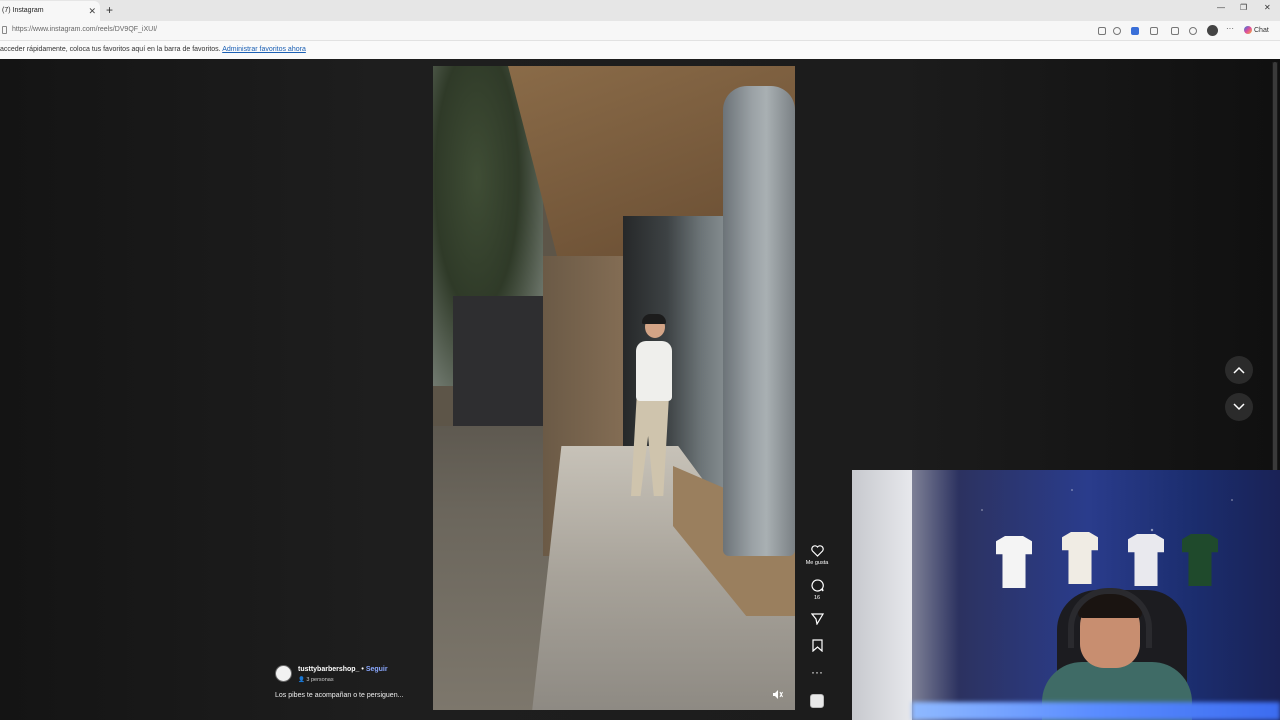 Image resolution: width=1280 pixels, height=720 pixels. I want to click on new-tab-button: +, so click(109, 10).